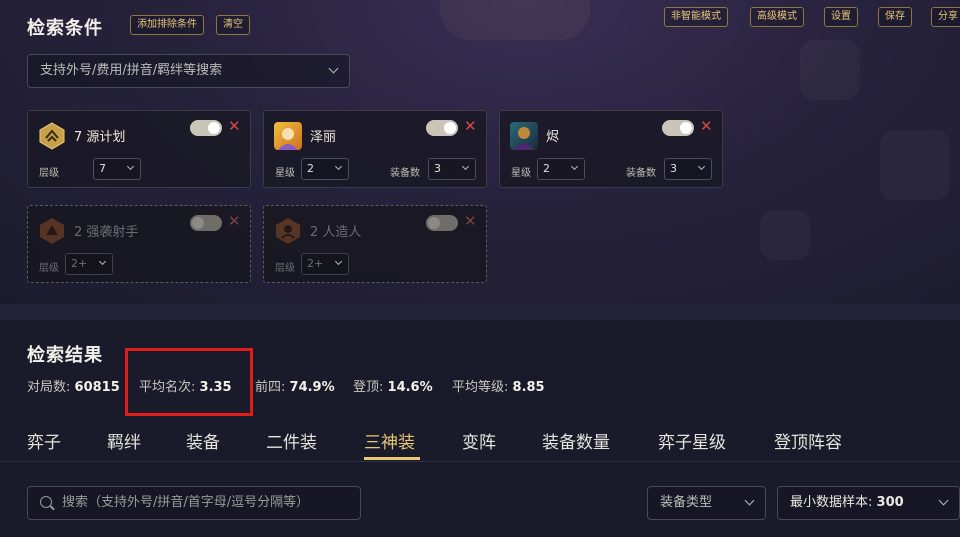  I want to click on highlight-box, so click(189, 382).